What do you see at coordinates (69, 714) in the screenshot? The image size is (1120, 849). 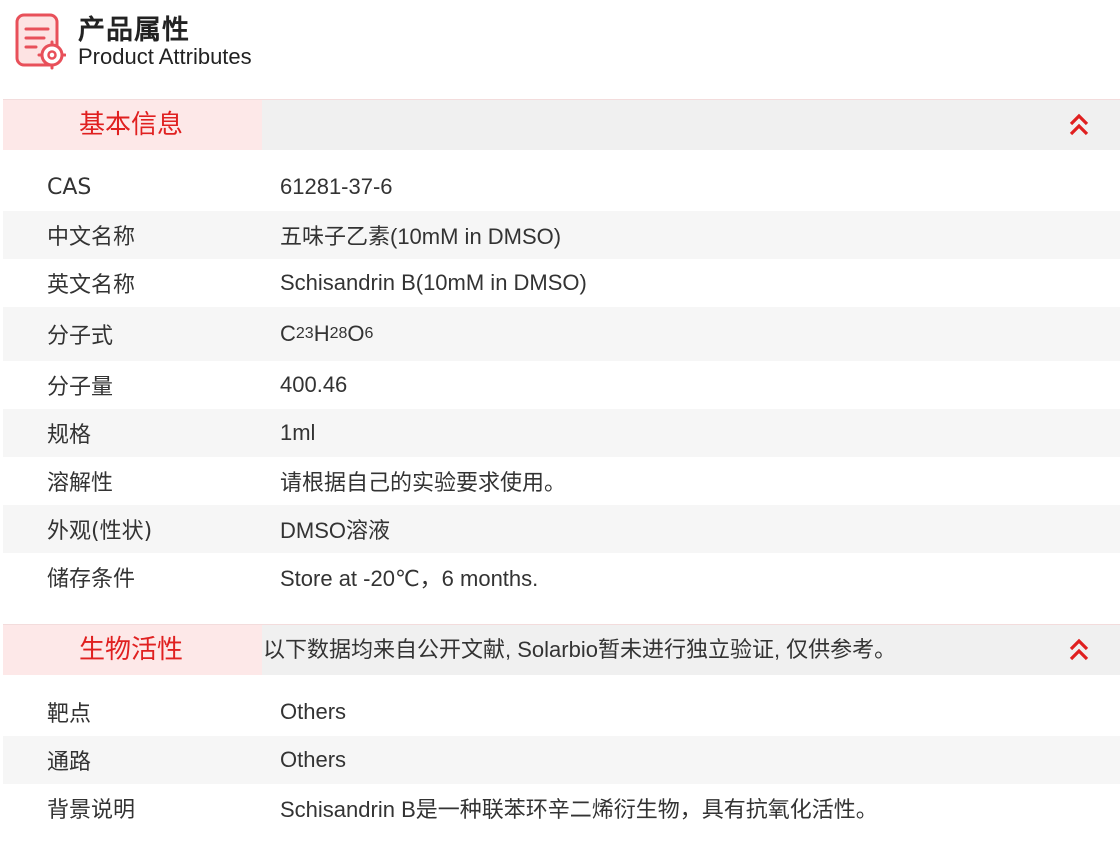 I see `attr-key-target: 靶点` at bounding box center [69, 714].